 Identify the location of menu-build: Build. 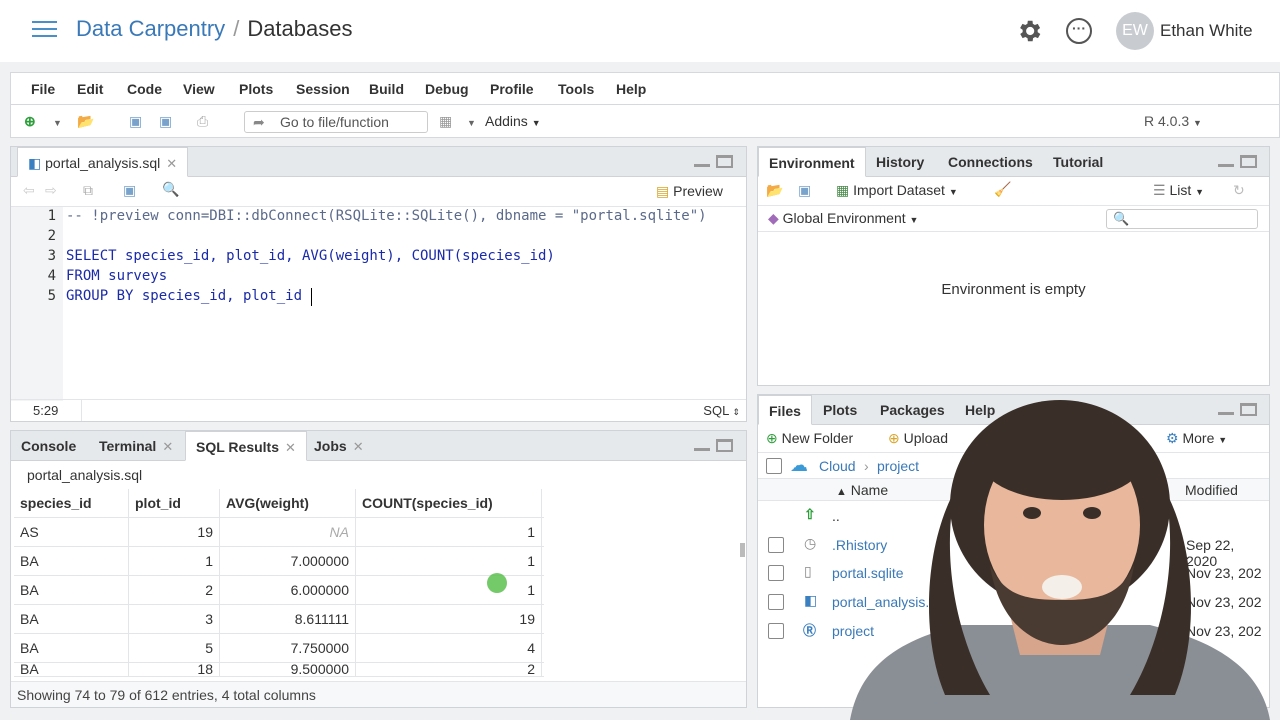
(386, 89).